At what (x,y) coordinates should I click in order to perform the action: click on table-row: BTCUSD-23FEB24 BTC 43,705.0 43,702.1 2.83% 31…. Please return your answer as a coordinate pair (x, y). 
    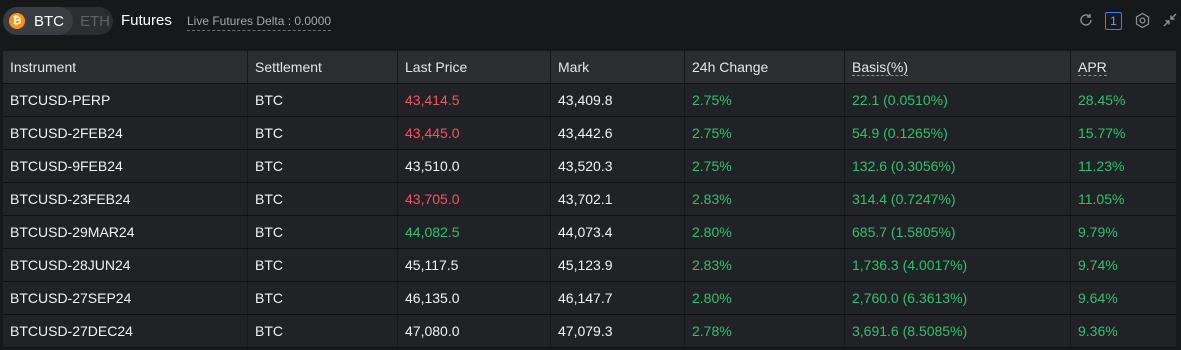
    Looking at the image, I should click on (589, 199).